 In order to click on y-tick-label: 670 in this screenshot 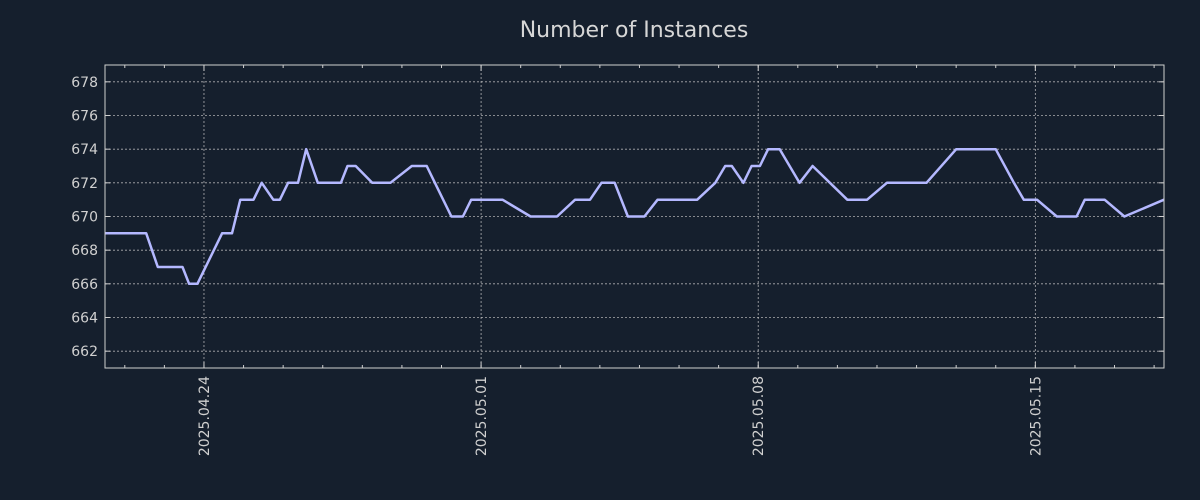, I will do `click(84, 218)`.